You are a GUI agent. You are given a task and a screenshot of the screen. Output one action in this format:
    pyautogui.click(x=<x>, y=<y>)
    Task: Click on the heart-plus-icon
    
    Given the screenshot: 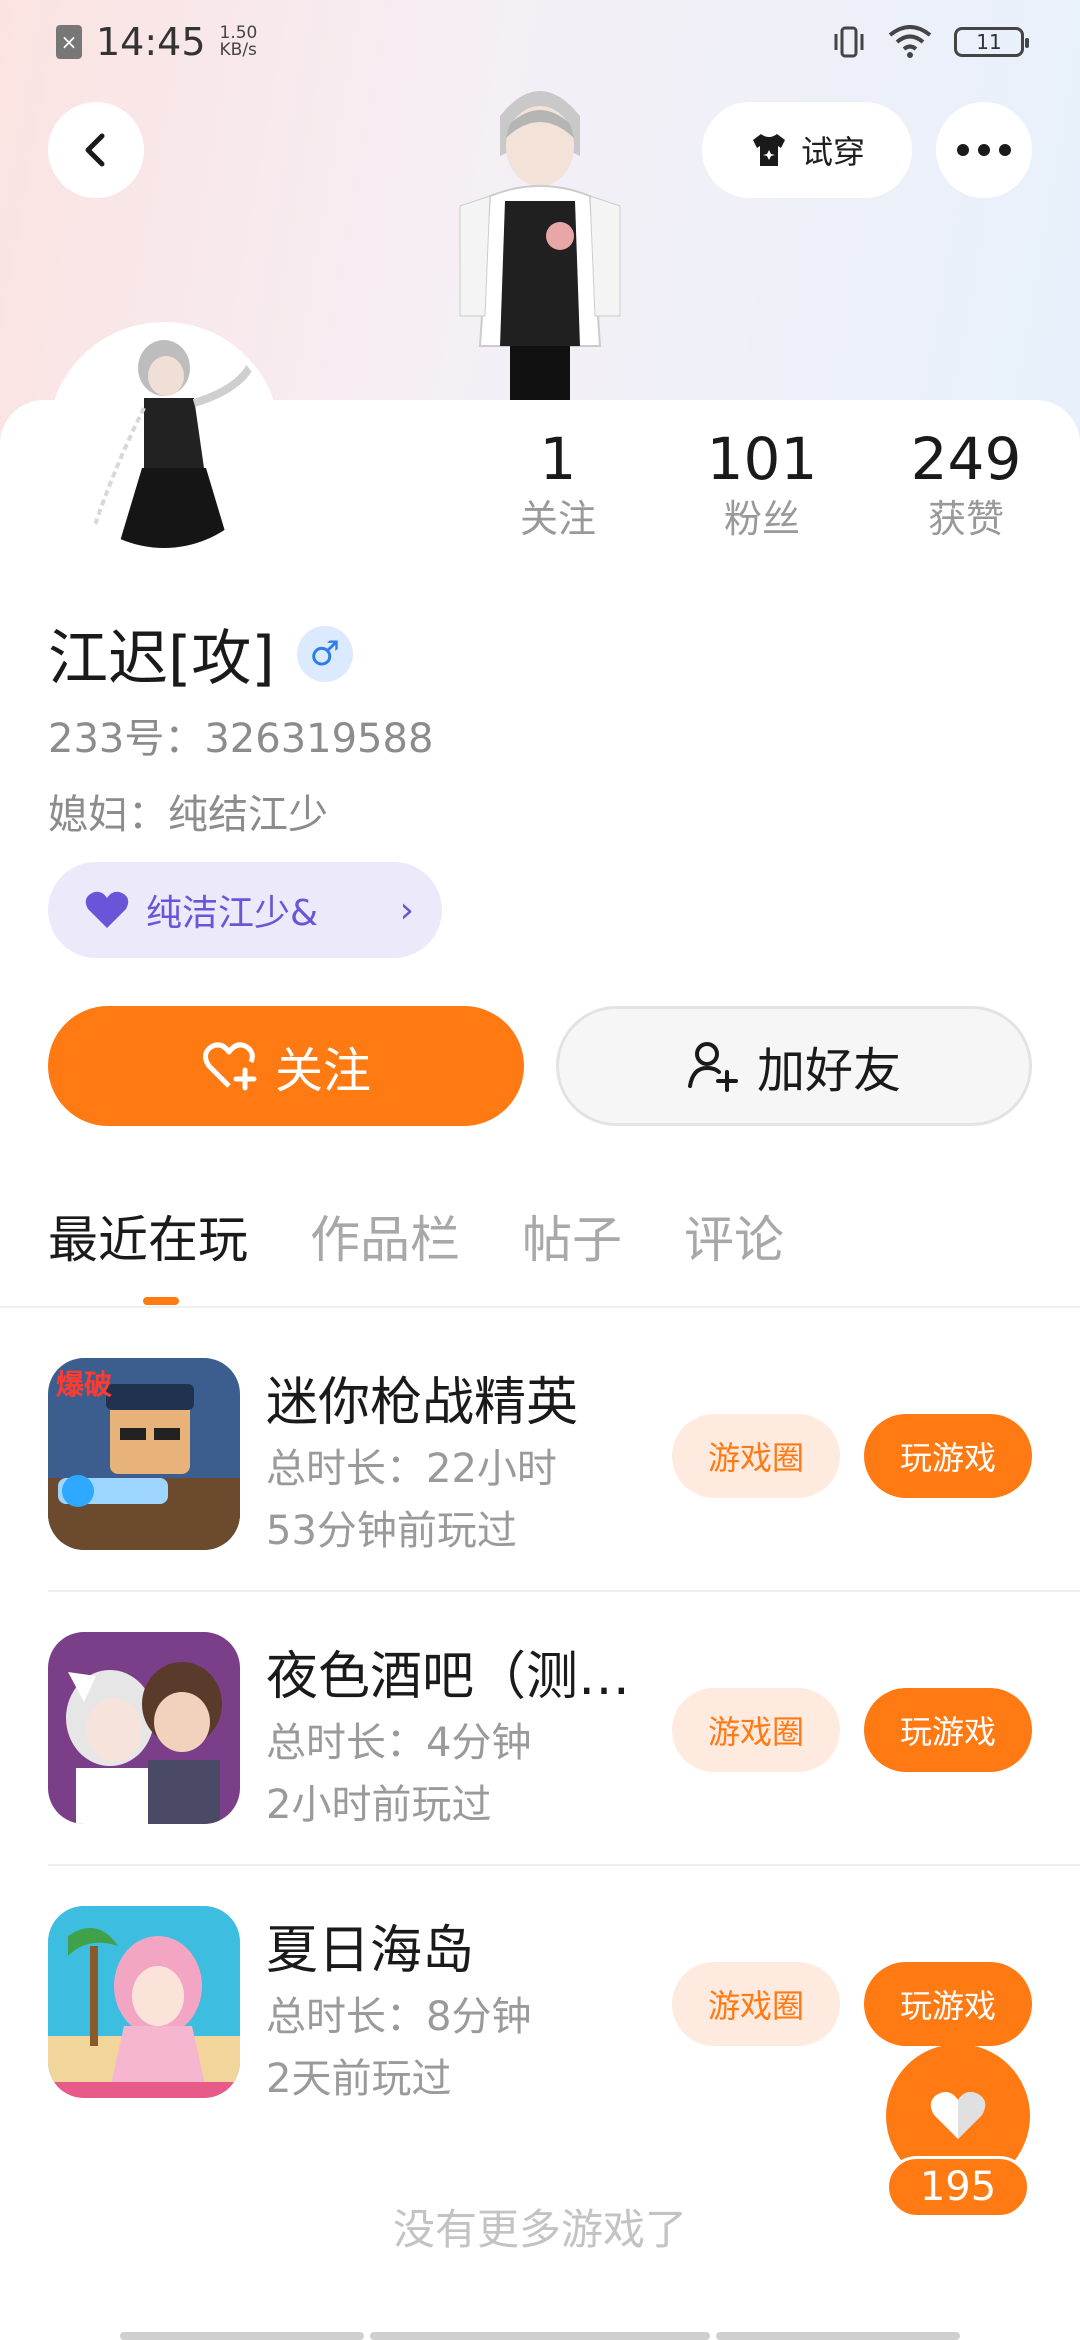 What is the action you would take?
    pyautogui.click(x=229, y=1066)
    